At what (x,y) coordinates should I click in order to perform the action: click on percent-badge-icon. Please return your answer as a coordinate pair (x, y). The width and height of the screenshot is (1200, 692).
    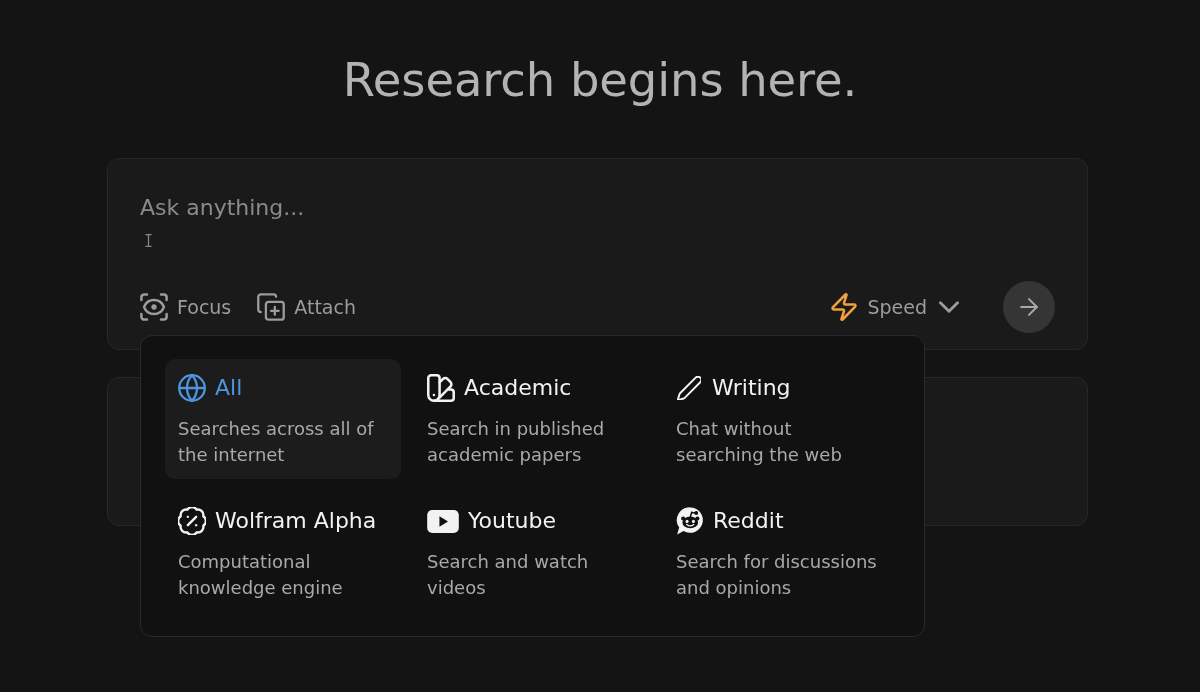
    Looking at the image, I should click on (192, 521).